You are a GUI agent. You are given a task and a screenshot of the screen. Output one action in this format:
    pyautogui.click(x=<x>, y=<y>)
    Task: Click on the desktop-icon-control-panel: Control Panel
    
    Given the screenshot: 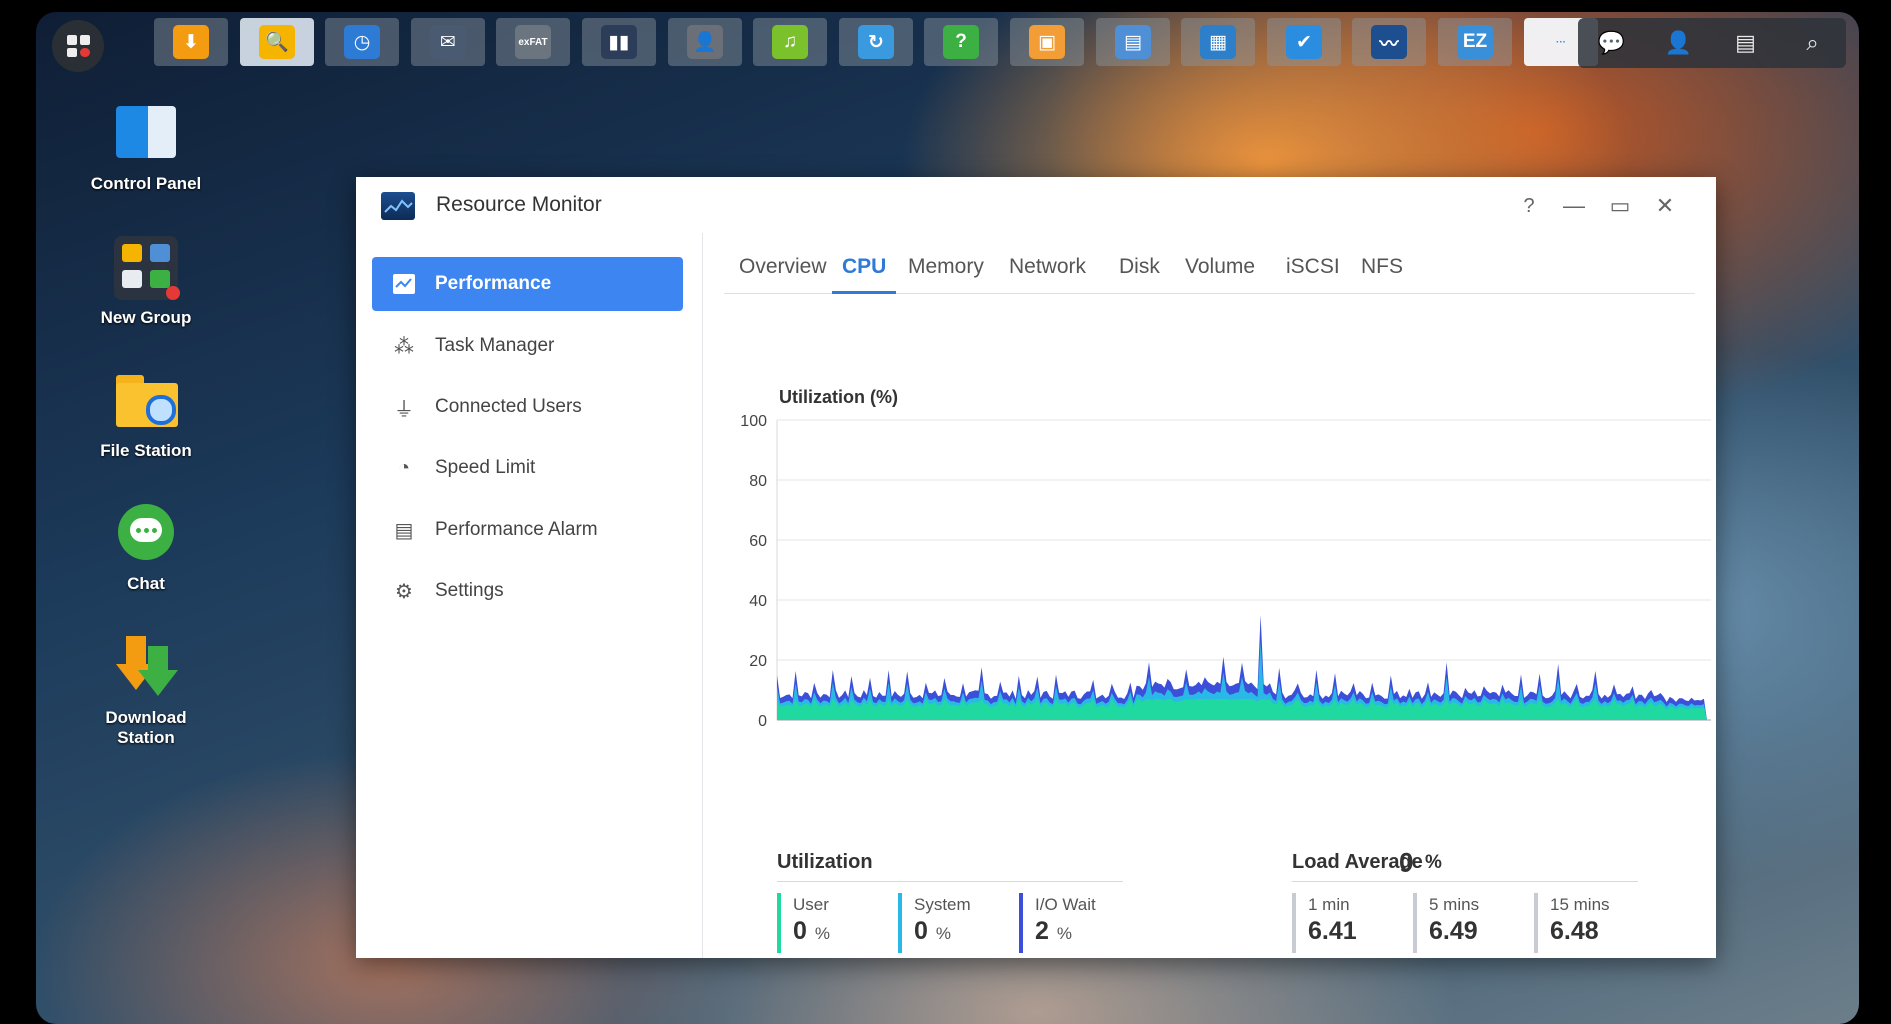 What is the action you would take?
    pyautogui.click(x=146, y=148)
    